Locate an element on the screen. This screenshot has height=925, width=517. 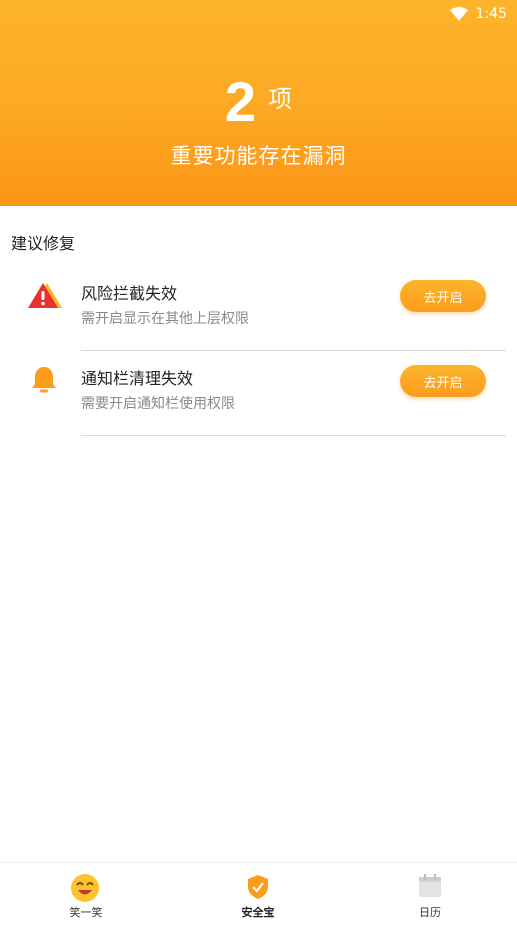
smile-icon is located at coordinates (84, 887).